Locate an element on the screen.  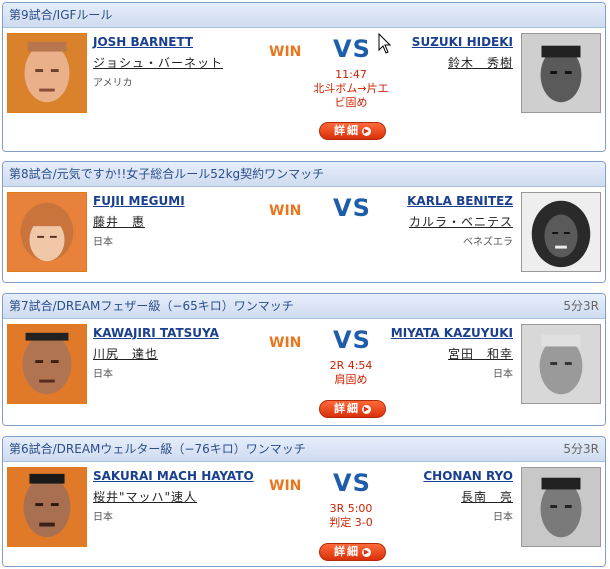
fighter-name-jp-left: ジョシュ・バーネット is located at coordinates (158, 62).